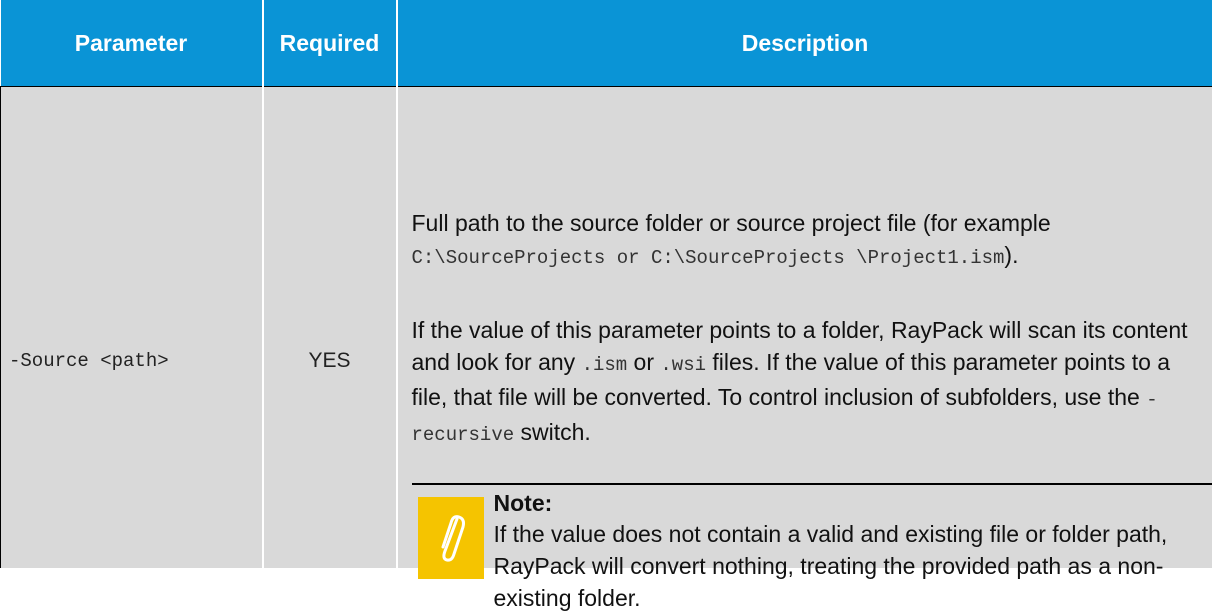  I want to click on note-title: Note:, so click(523, 503).